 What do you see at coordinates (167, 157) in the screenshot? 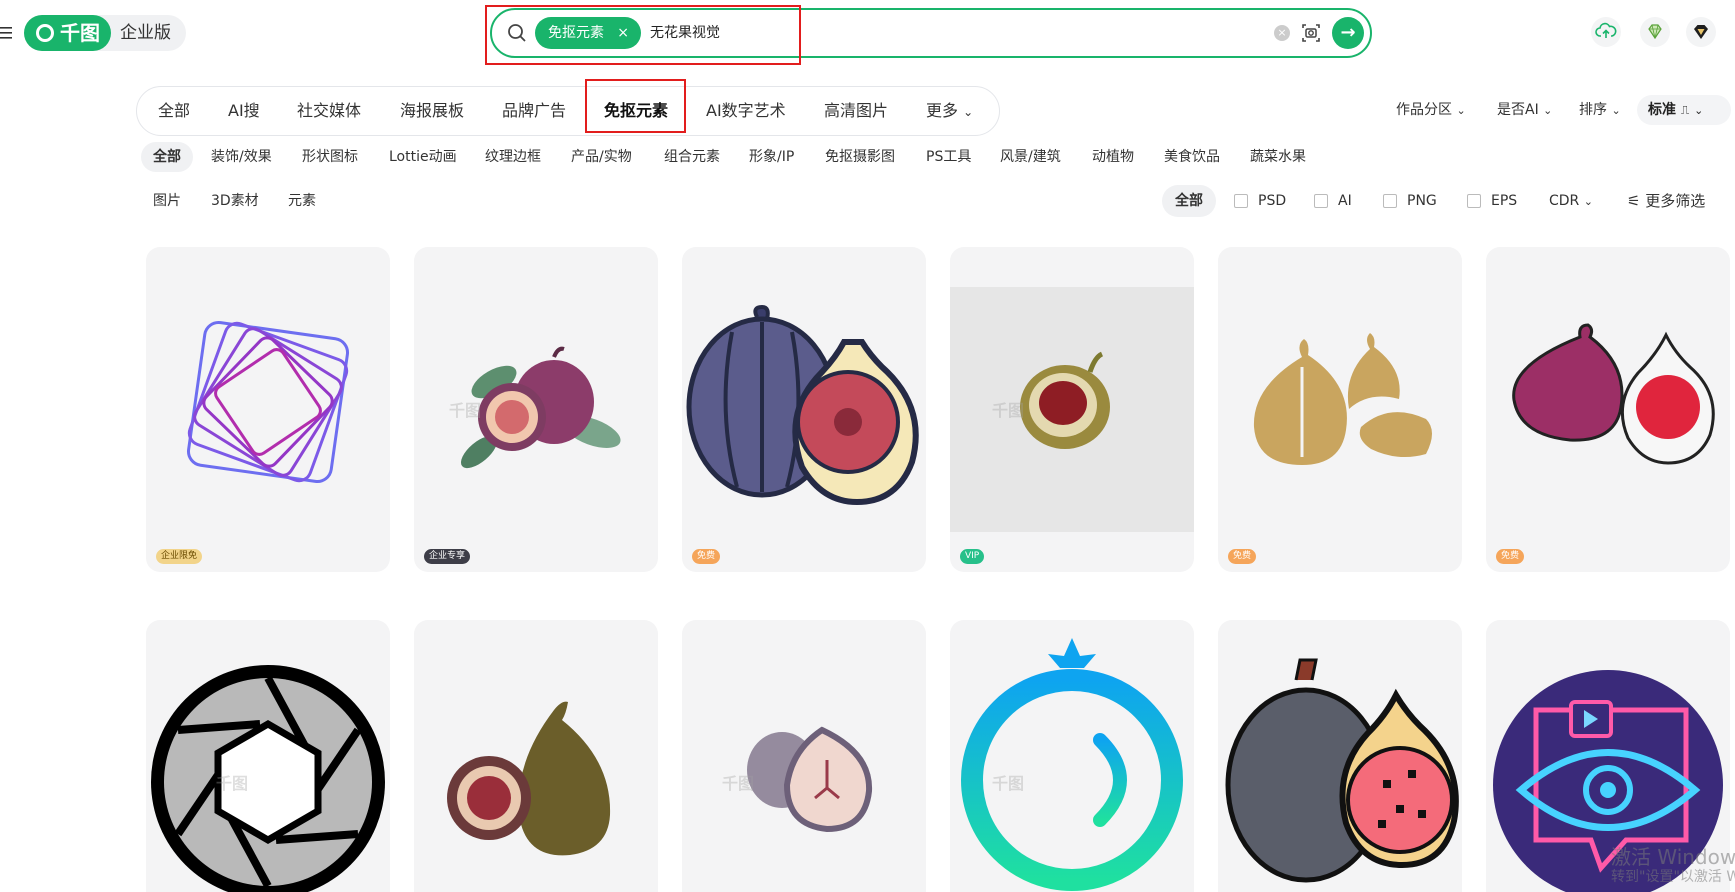
I see `subcat-all: 全部` at bounding box center [167, 157].